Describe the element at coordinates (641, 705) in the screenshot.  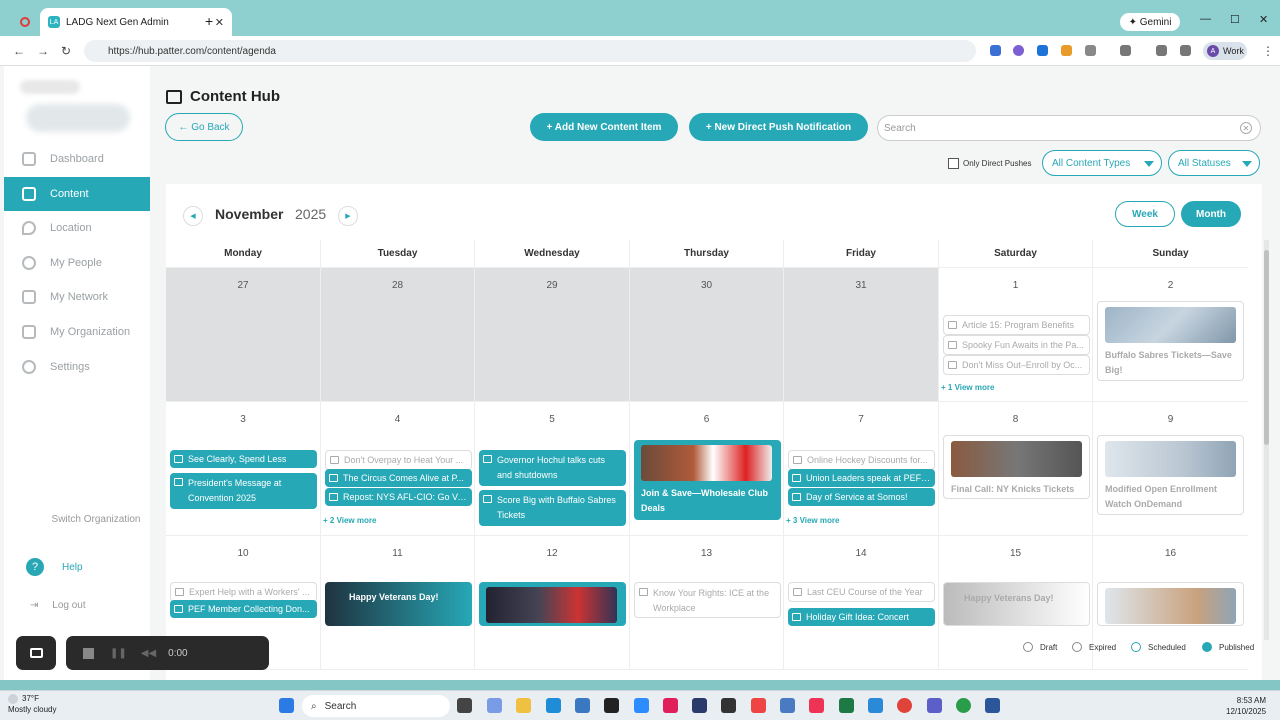
I see `zoom-icon` at that location.